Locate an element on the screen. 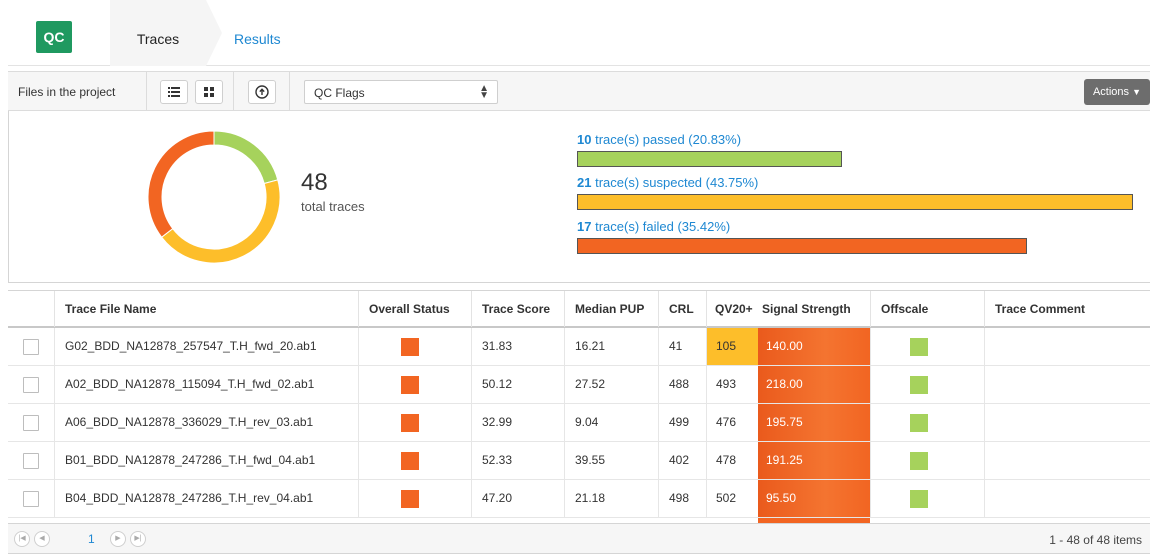 This screenshot has height=557, width=1150. upload-button is located at coordinates (262, 92).